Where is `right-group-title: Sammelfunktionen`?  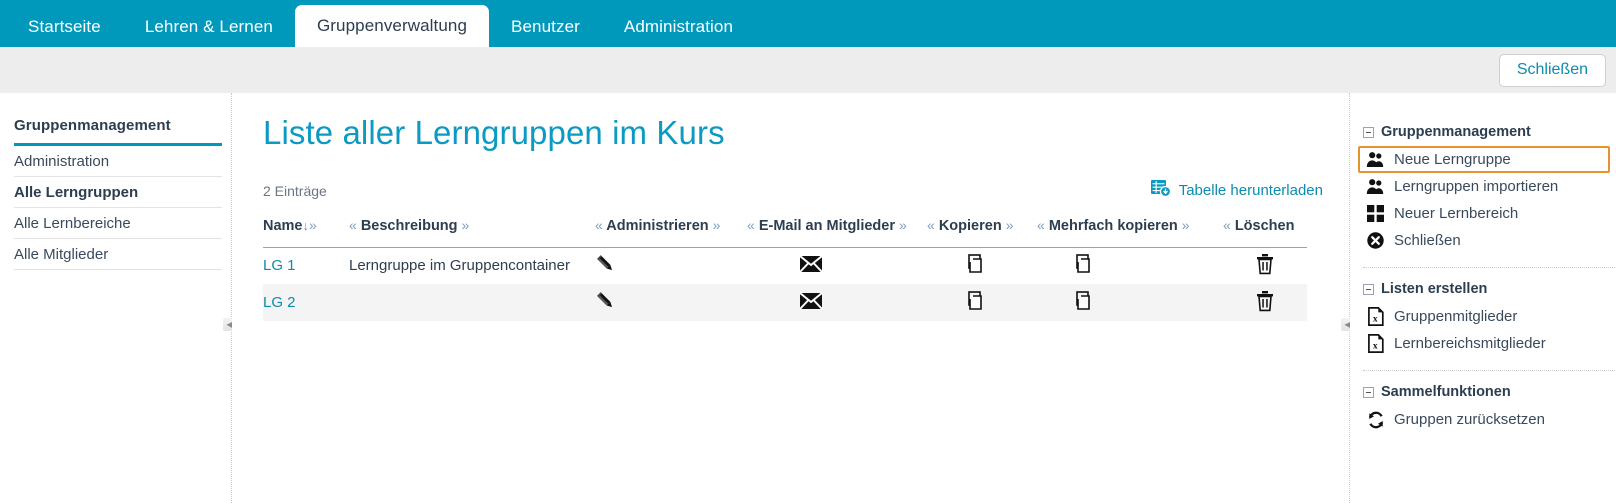 right-group-title: Sammelfunktionen is located at coordinates (1489, 392).